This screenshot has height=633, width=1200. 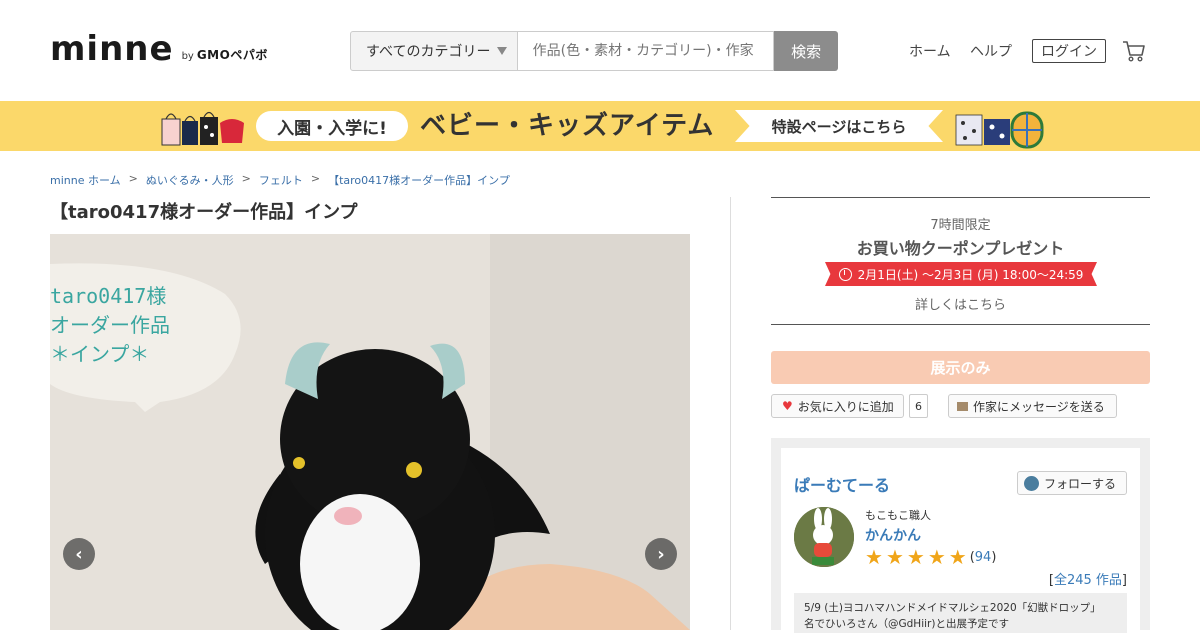 What do you see at coordinates (567, 126) in the screenshot?
I see `banner-headline: ベビー・キッズアイテム` at bounding box center [567, 126].